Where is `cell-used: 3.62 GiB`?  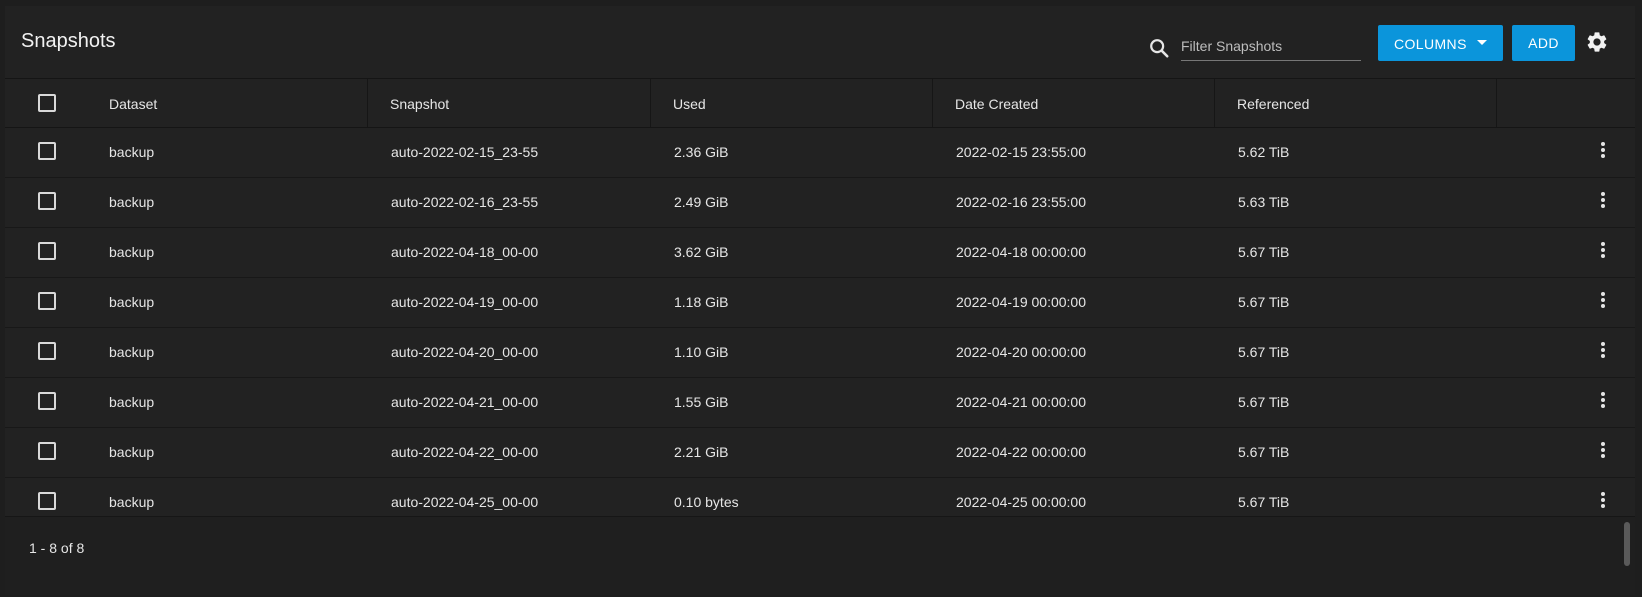
cell-used: 3.62 GiB is located at coordinates (701, 252).